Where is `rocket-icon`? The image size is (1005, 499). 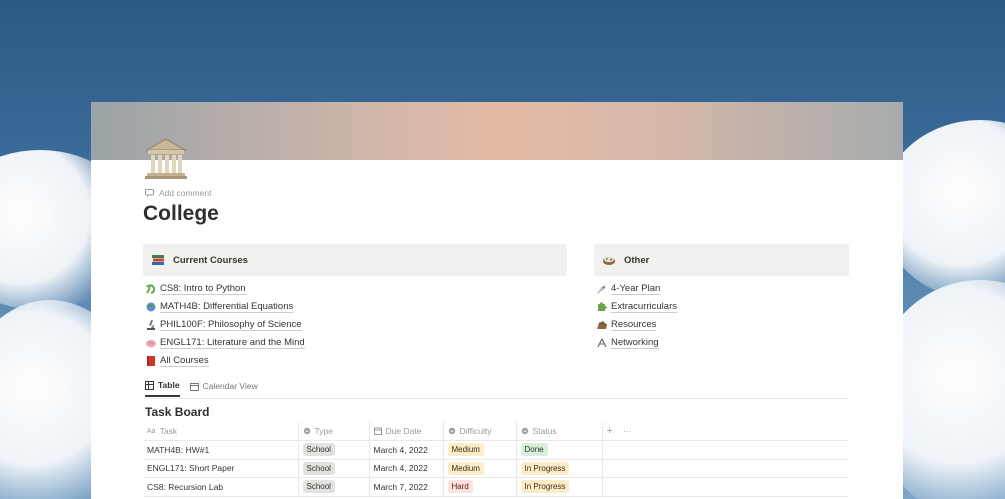
rocket-icon is located at coordinates (602, 289).